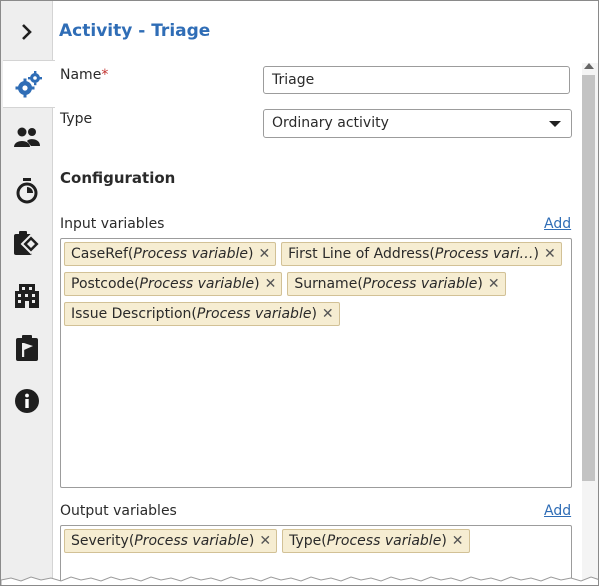 The height and width of the screenshot is (586, 599). What do you see at coordinates (416, 80) in the screenshot?
I see `name-input: Triage` at bounding box center [416, 80].